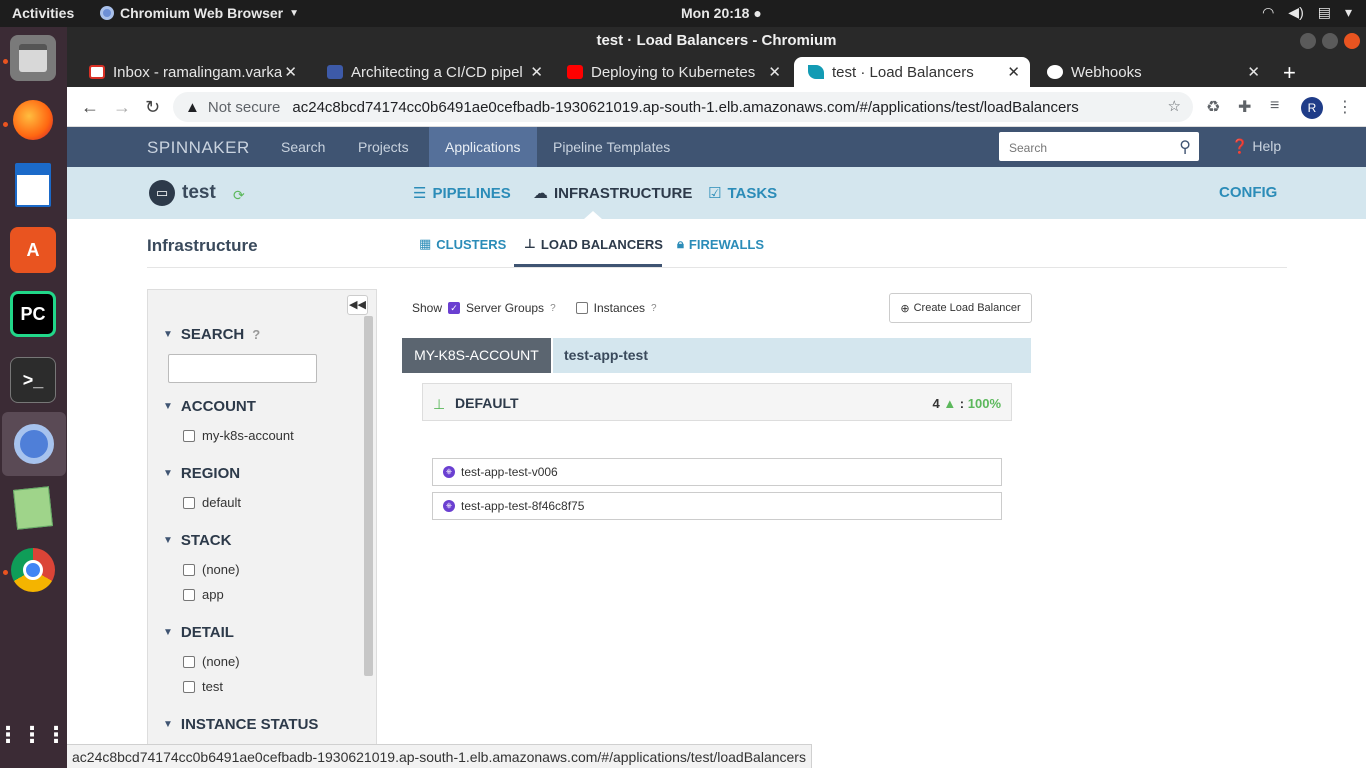 This screenshot has width=1366, height=769. Describe the element at coordinates (211, 334) in the screenshot. I see `filter-search-heading: ▼ SEARCH?` at that location.